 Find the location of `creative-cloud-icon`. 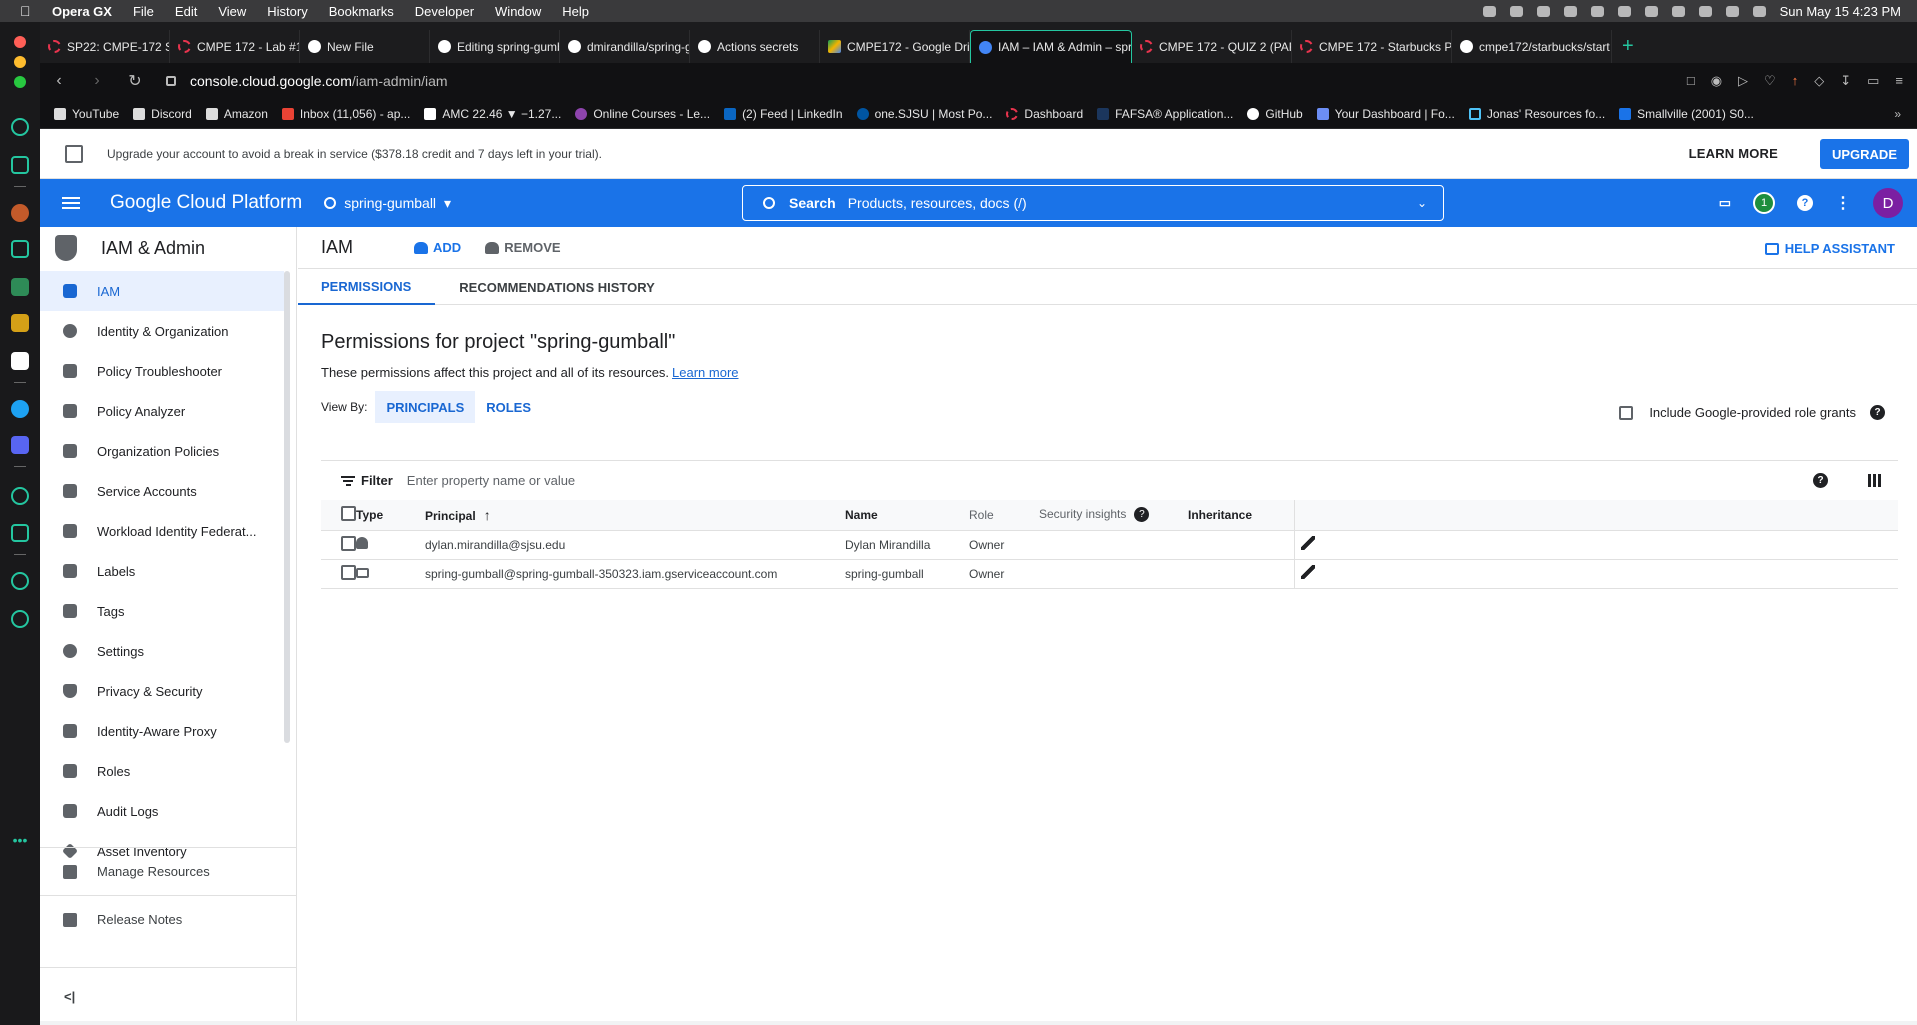

creative-cloud-icon is located at coordinates (1489, 11).